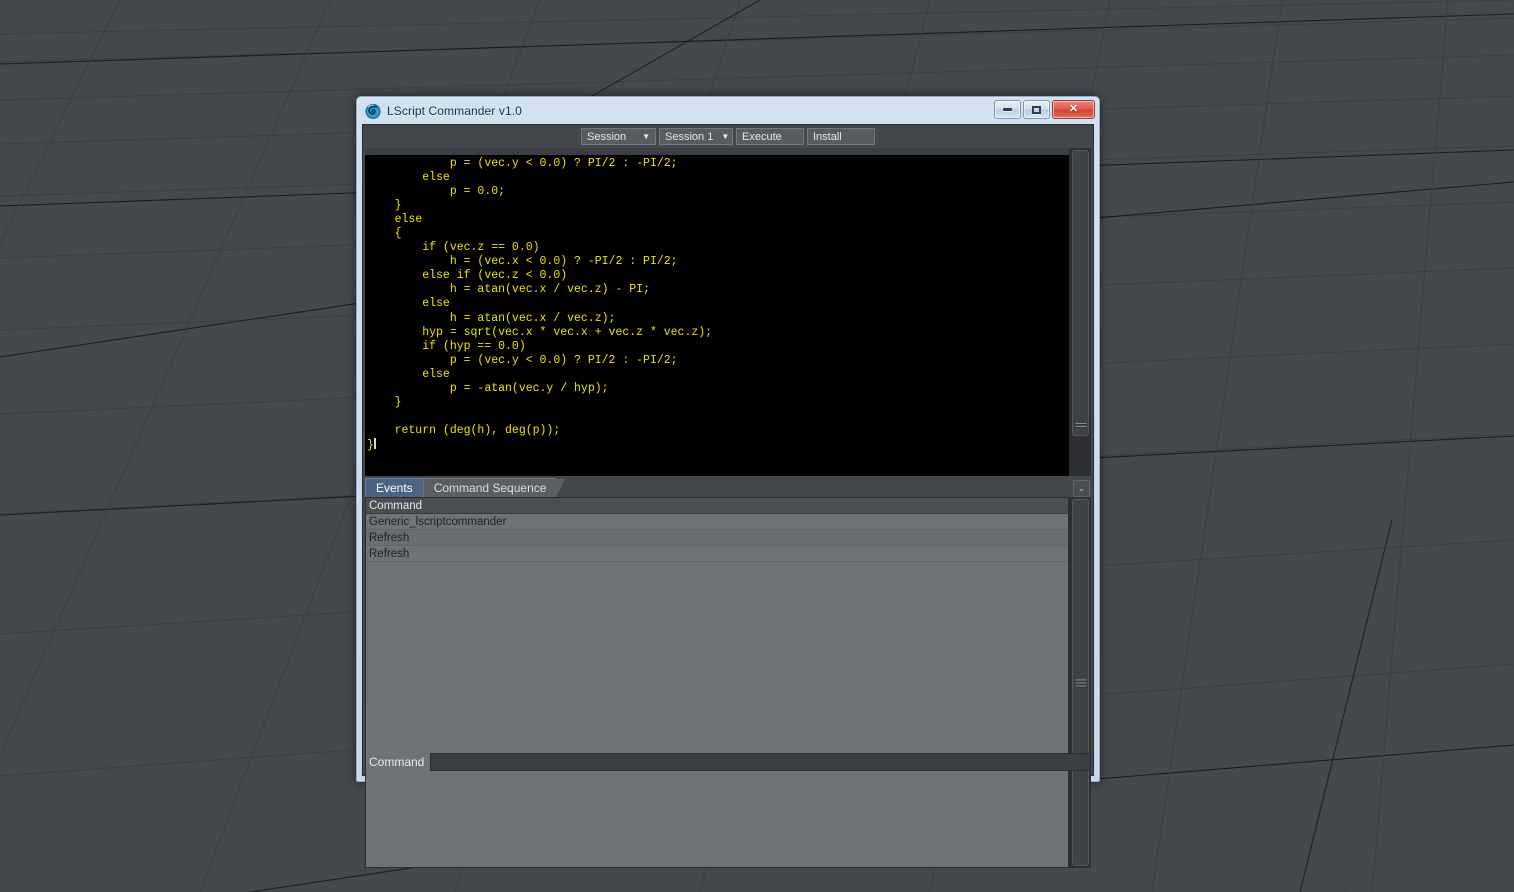 The height and width of the screenshot is (892, 1514). I want to click on tab-strip-edge, so click(561, 488).